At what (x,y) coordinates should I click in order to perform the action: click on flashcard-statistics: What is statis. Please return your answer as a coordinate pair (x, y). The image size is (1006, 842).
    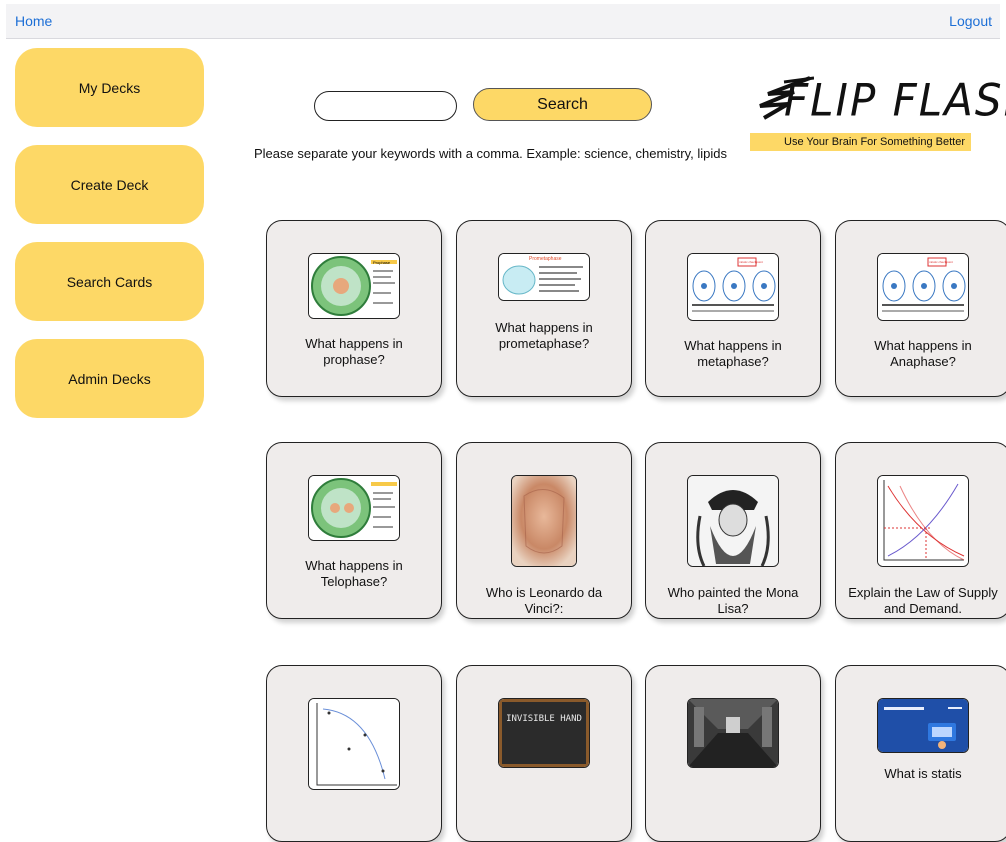
    Looking at the image, I should click on (920, 753).